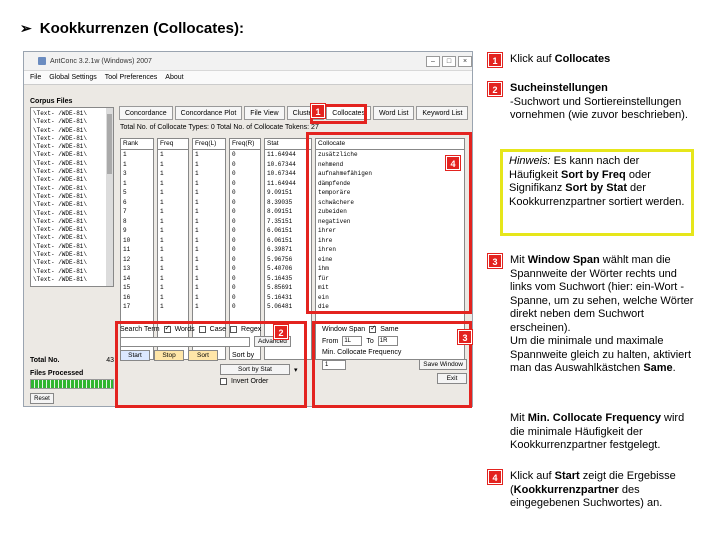  What do you see at coordinates (35, 77) in the screenshot?
I see `menu-file: File` at bounding box center [35, 77].